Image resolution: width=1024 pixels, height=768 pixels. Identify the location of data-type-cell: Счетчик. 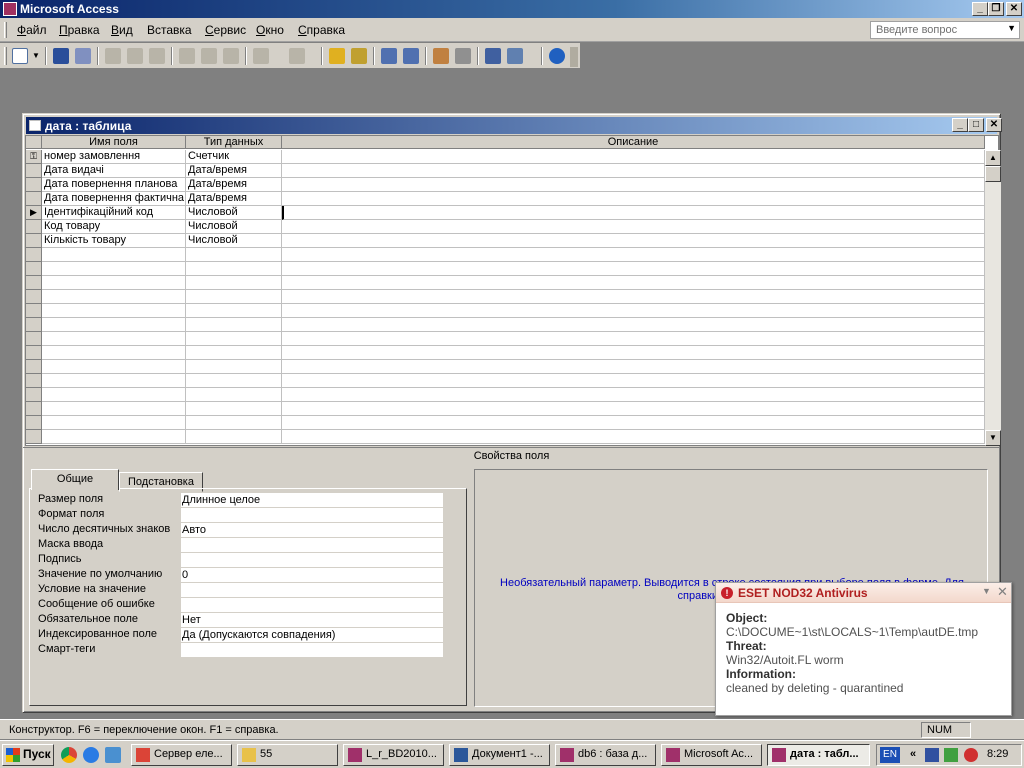
(234, 157).